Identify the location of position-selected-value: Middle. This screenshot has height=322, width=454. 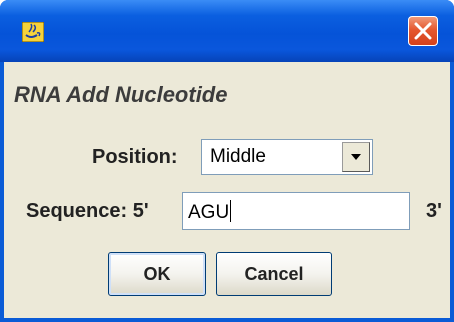
(238, 156).